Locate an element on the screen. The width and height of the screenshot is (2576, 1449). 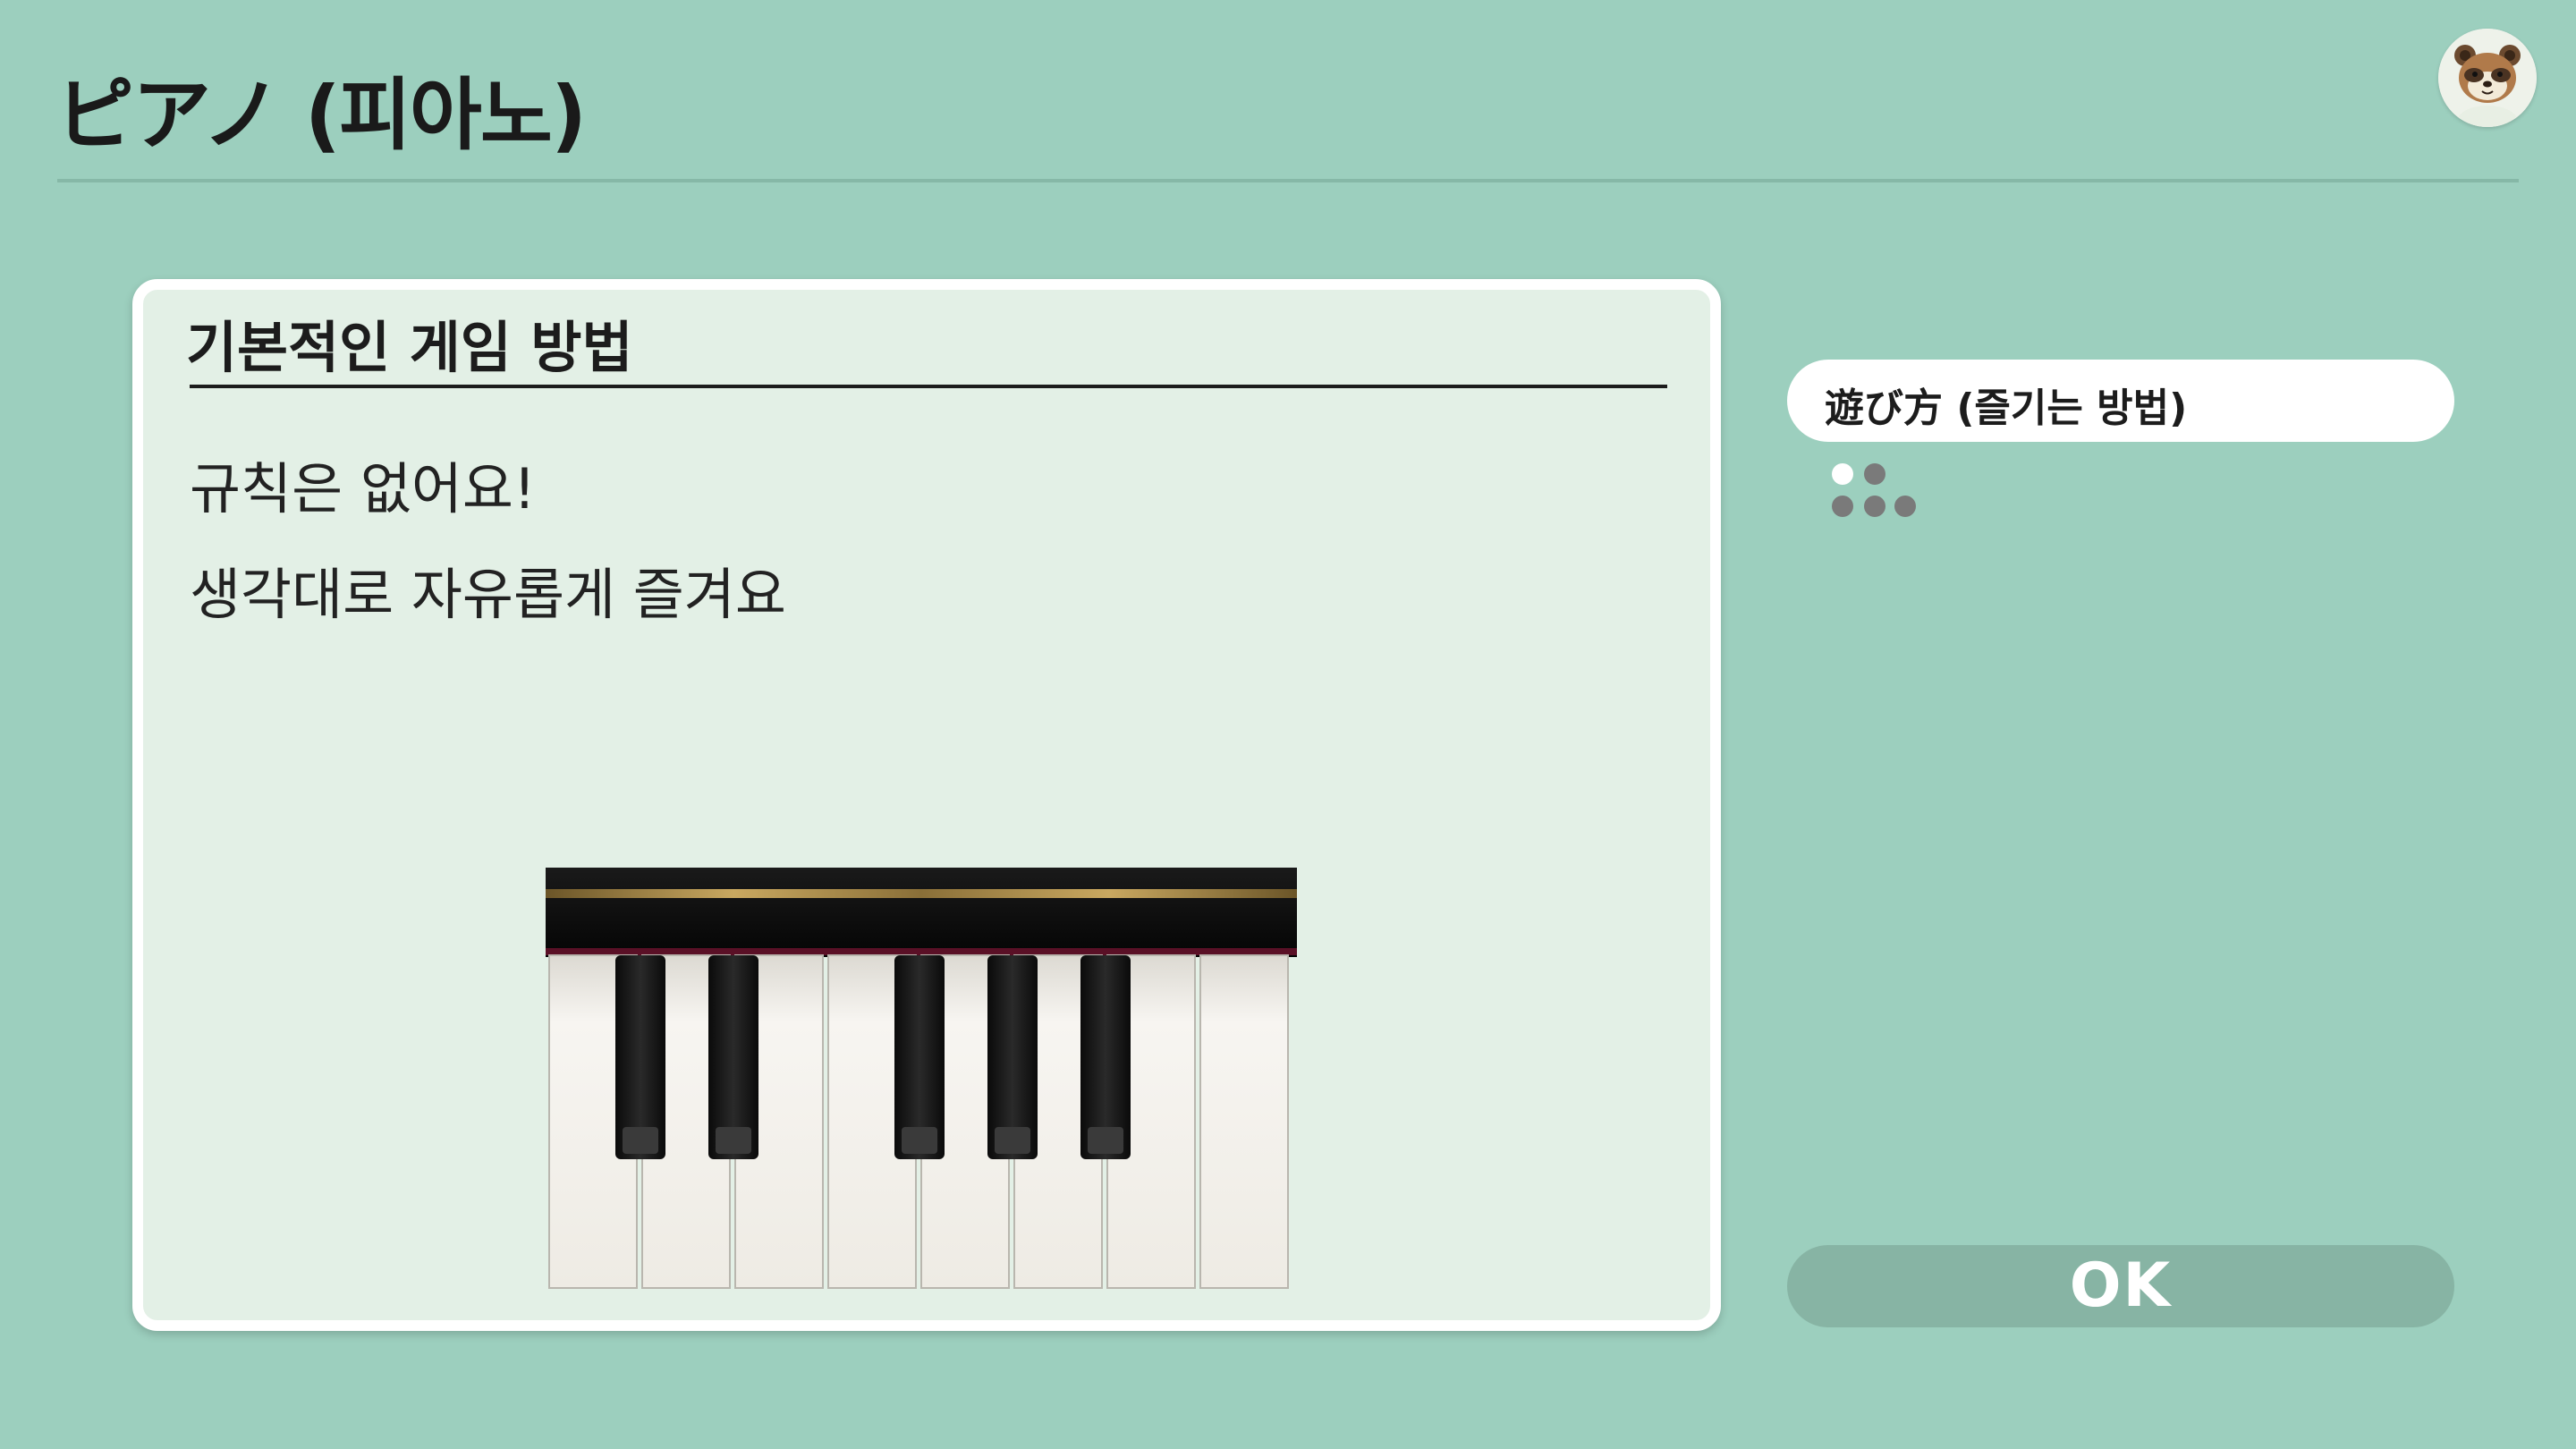
card-divider is located at coordinates (928, 386).